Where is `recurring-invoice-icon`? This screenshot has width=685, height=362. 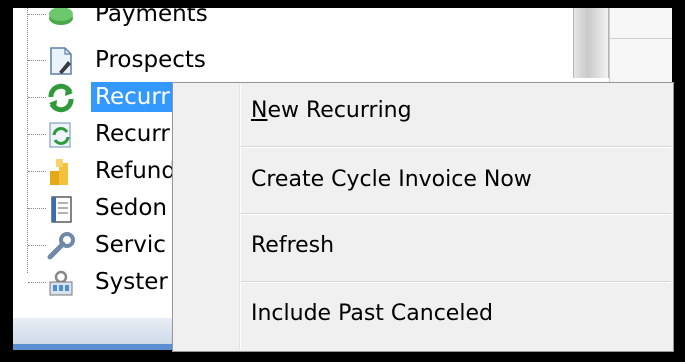
recurring-invoice-icon is located at coordinates (61, 135).